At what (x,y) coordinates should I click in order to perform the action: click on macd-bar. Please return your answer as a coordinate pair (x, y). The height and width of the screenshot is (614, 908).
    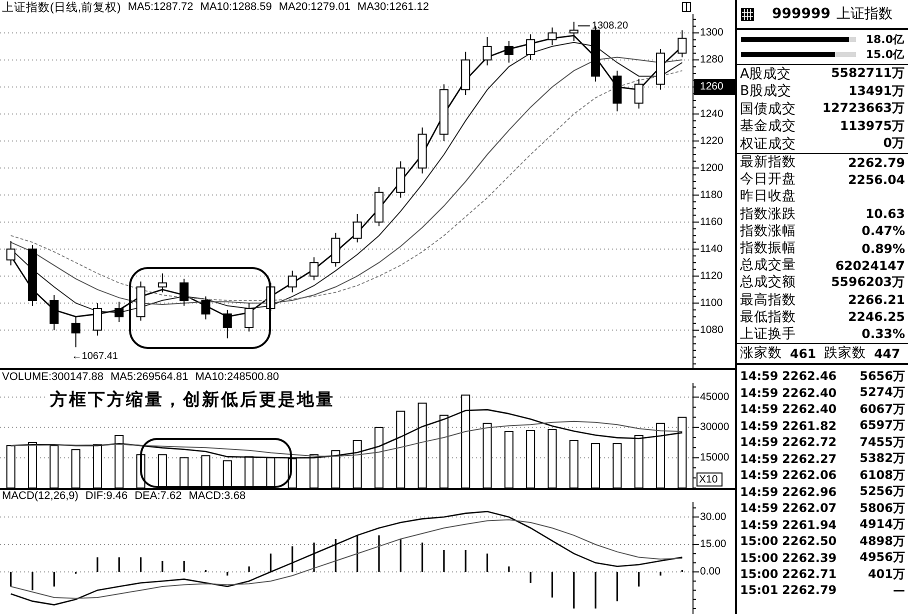
    Looking at the image, I should click on (552, 585).